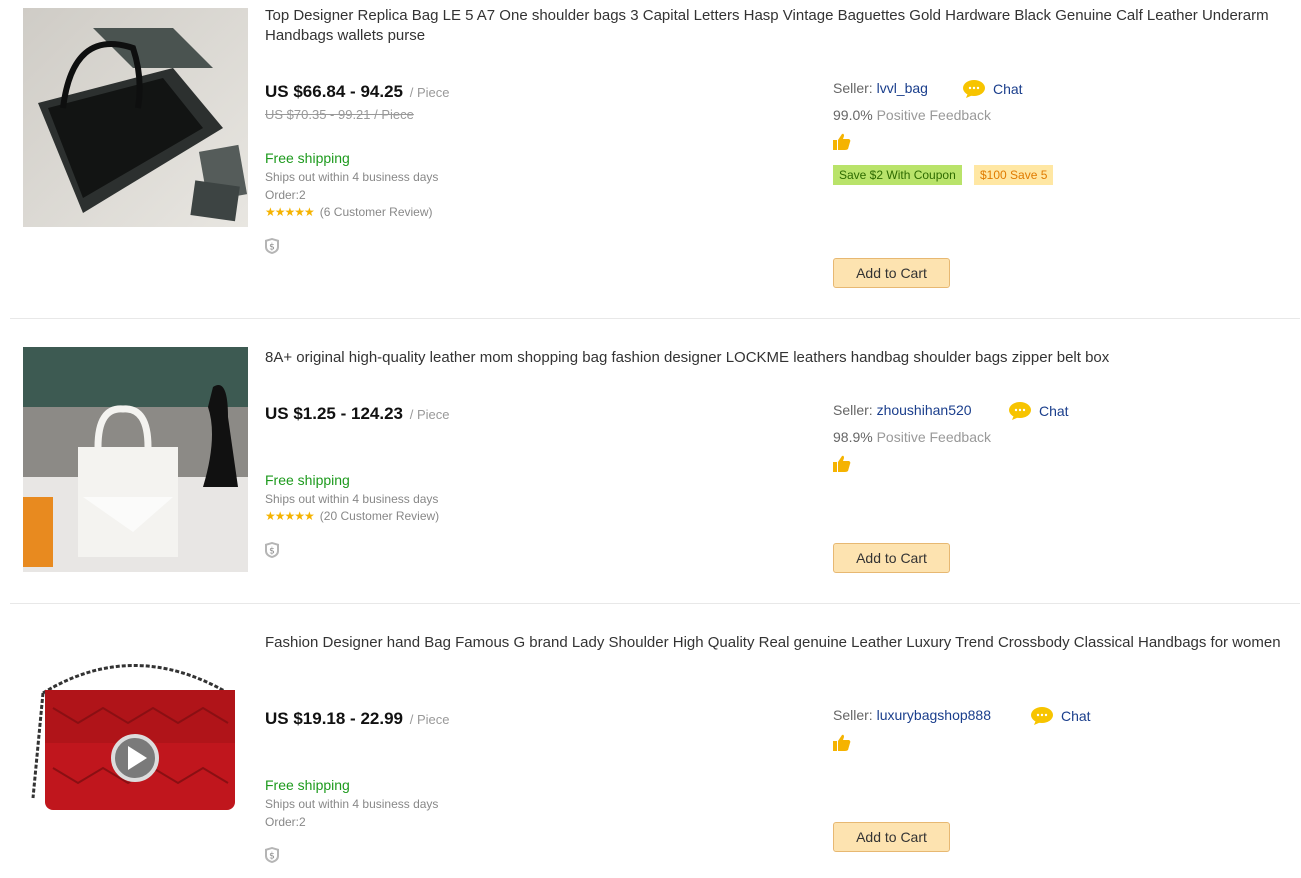  Describe the element at coordinates (379, 516) in the screenshot. I see `review-count: (20 Customer Review)` at that location.